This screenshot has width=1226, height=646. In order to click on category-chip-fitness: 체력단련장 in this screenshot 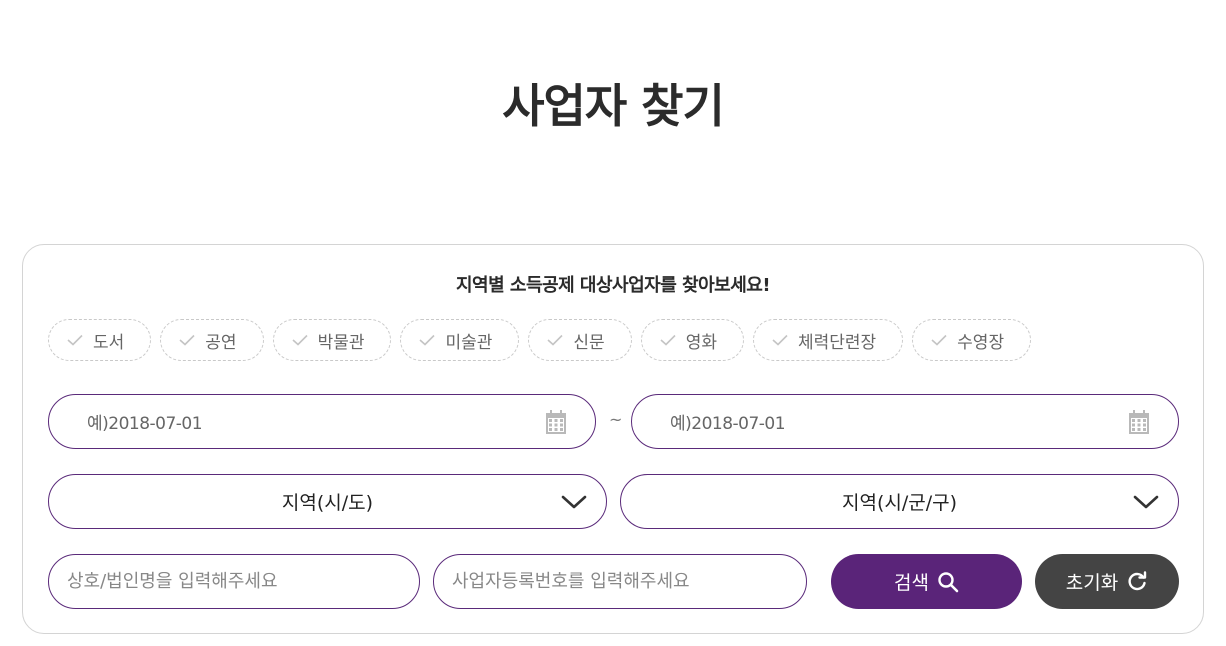, I will do `click(828, 340)`.